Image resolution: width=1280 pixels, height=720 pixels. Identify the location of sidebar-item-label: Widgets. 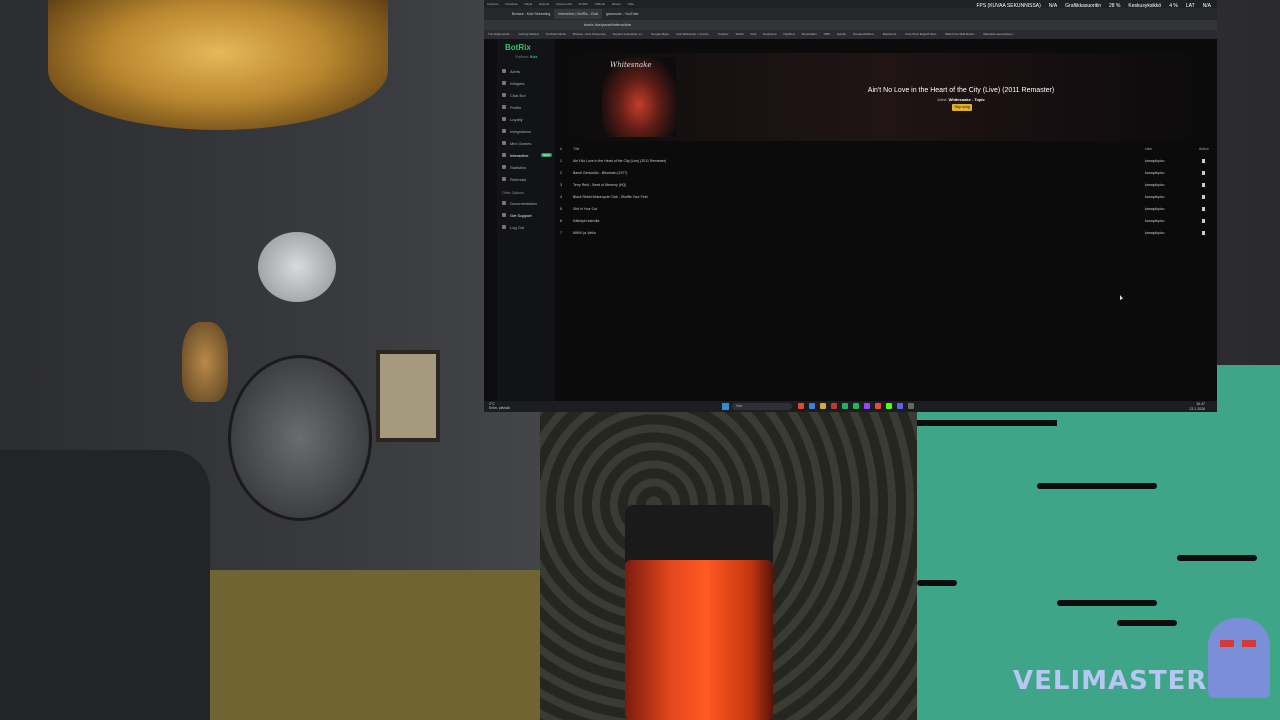
(517, 83).